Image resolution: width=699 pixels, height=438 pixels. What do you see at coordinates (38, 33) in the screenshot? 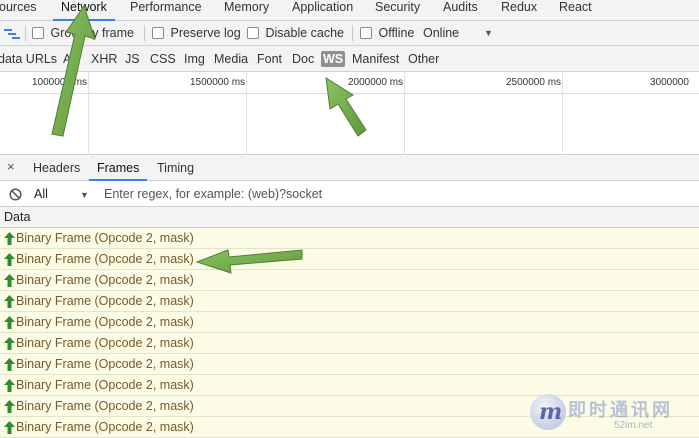
I see `group-by-frame-checkbox` at bounding box center [38, 33].